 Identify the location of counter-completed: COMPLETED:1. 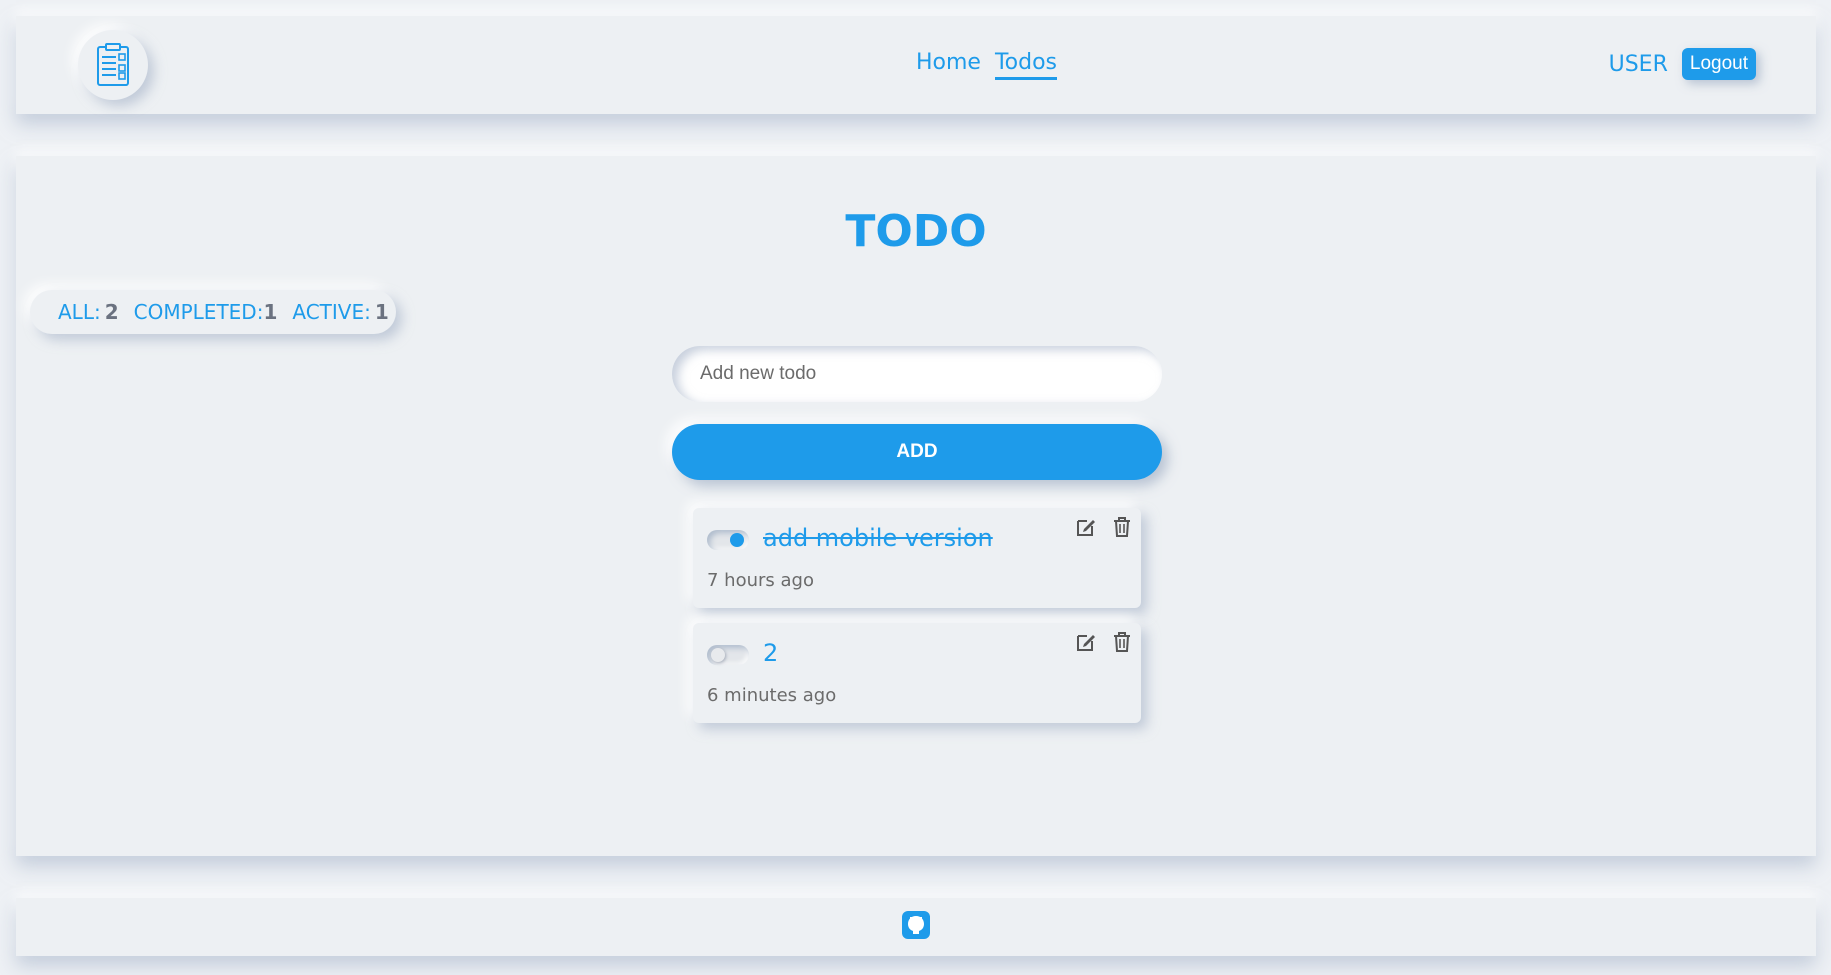
(206, 312).